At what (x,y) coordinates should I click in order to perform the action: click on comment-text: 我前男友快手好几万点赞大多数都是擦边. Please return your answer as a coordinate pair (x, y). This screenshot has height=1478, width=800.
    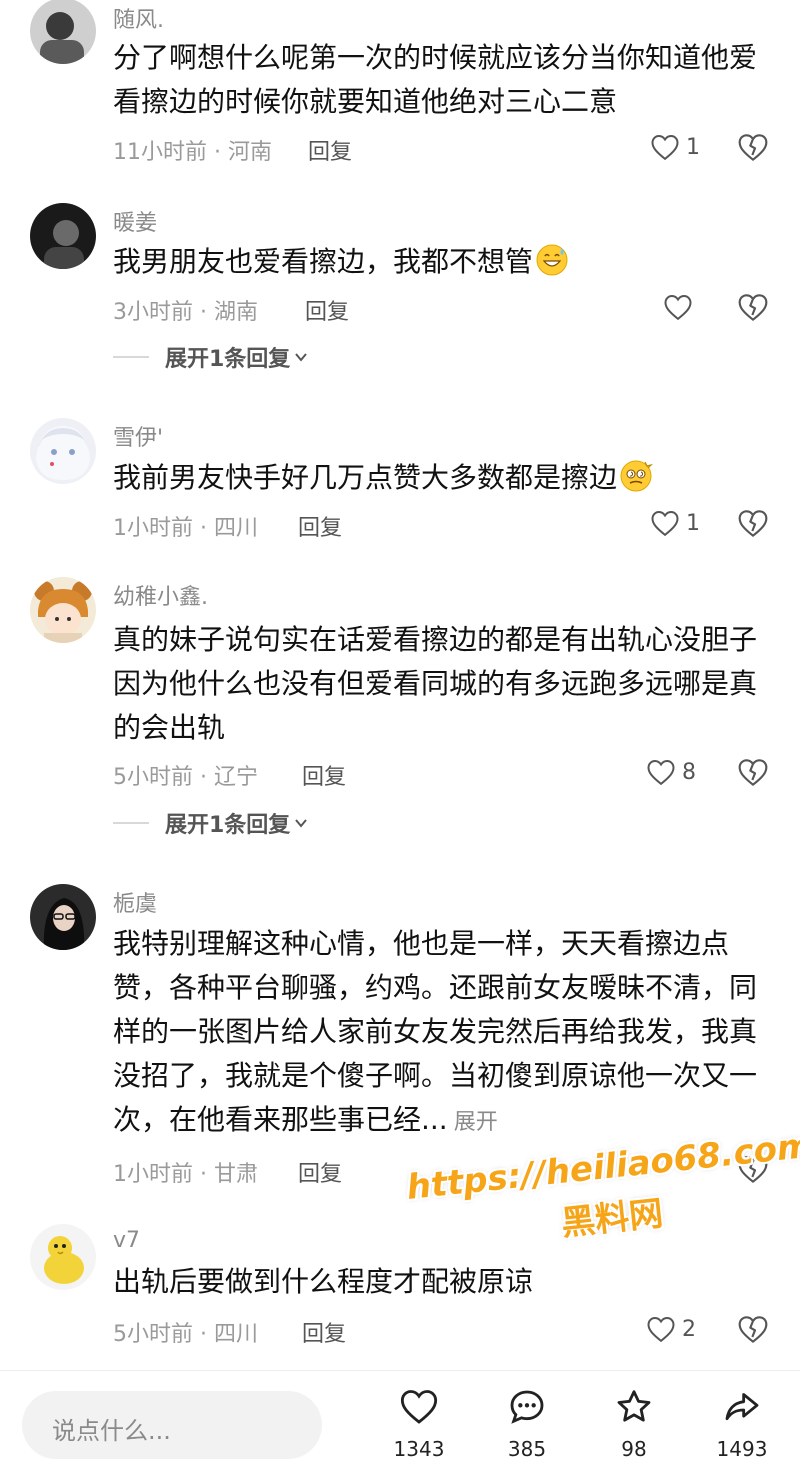
    Looking at the image, I should click on (438, 481).